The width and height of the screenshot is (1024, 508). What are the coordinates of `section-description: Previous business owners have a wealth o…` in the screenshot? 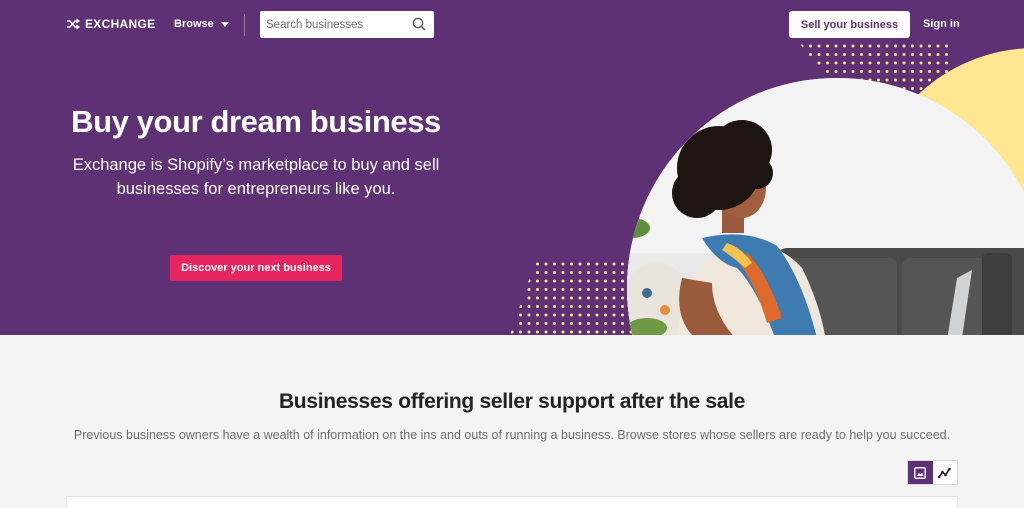 It's located at (512, 435).